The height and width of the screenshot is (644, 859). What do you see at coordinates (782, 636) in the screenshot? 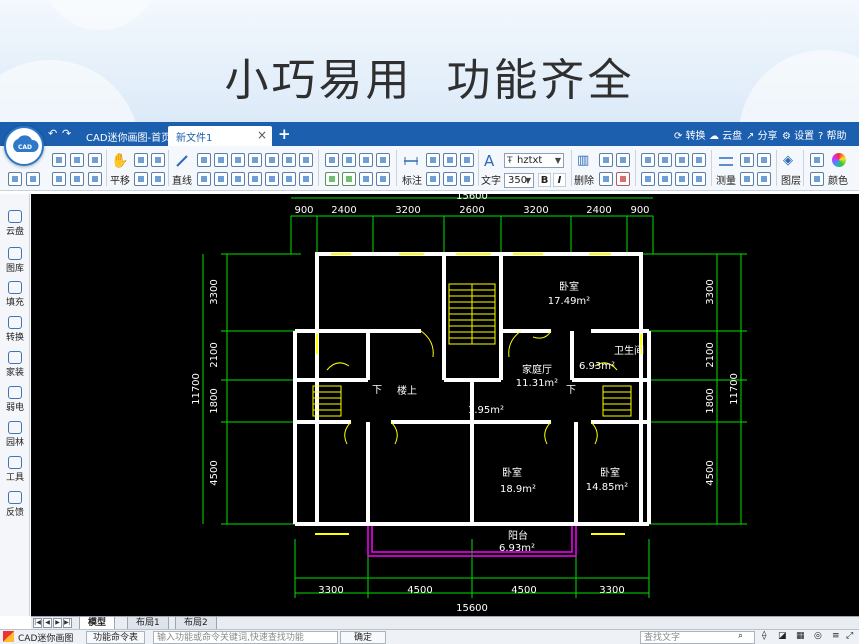
I see `ortho-icon: ◪` at bounding box center [782, 636].